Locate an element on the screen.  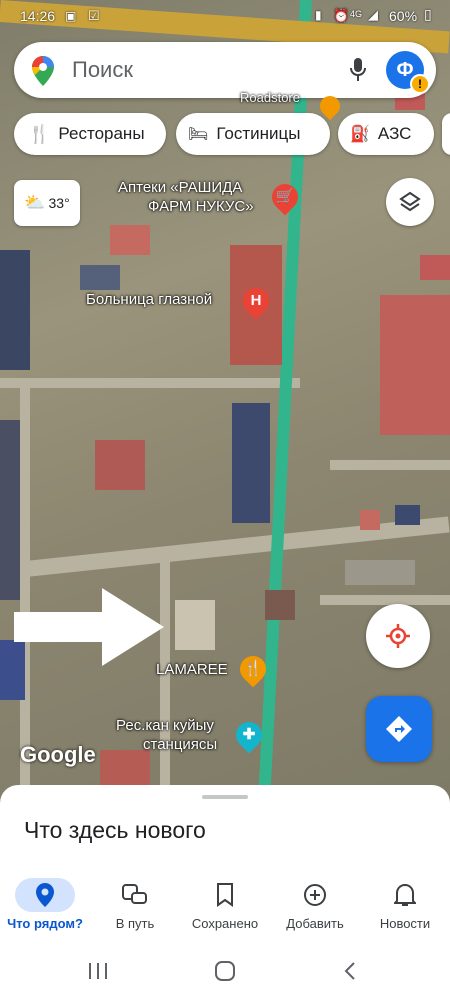
network-4g-icon: 4G is located at coordinates (356, 14).